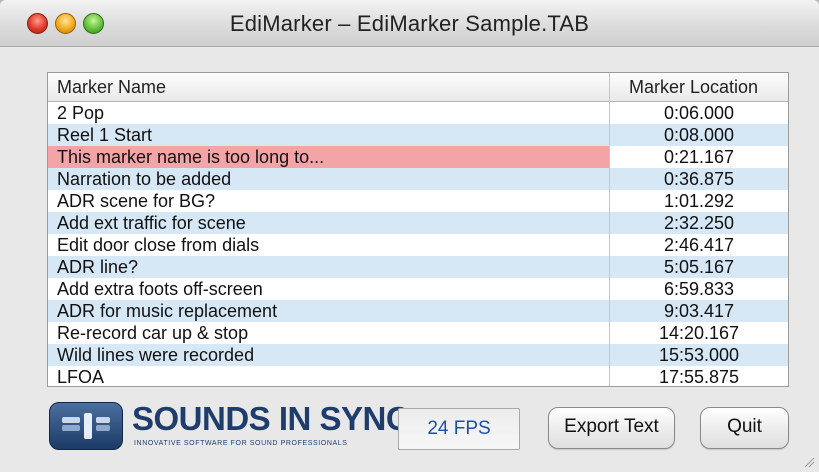  What do you see at coordinates (98, 267) in the screenshot?
I see `marker-name-cell: ADR line?` at bounding box center [98, 267].